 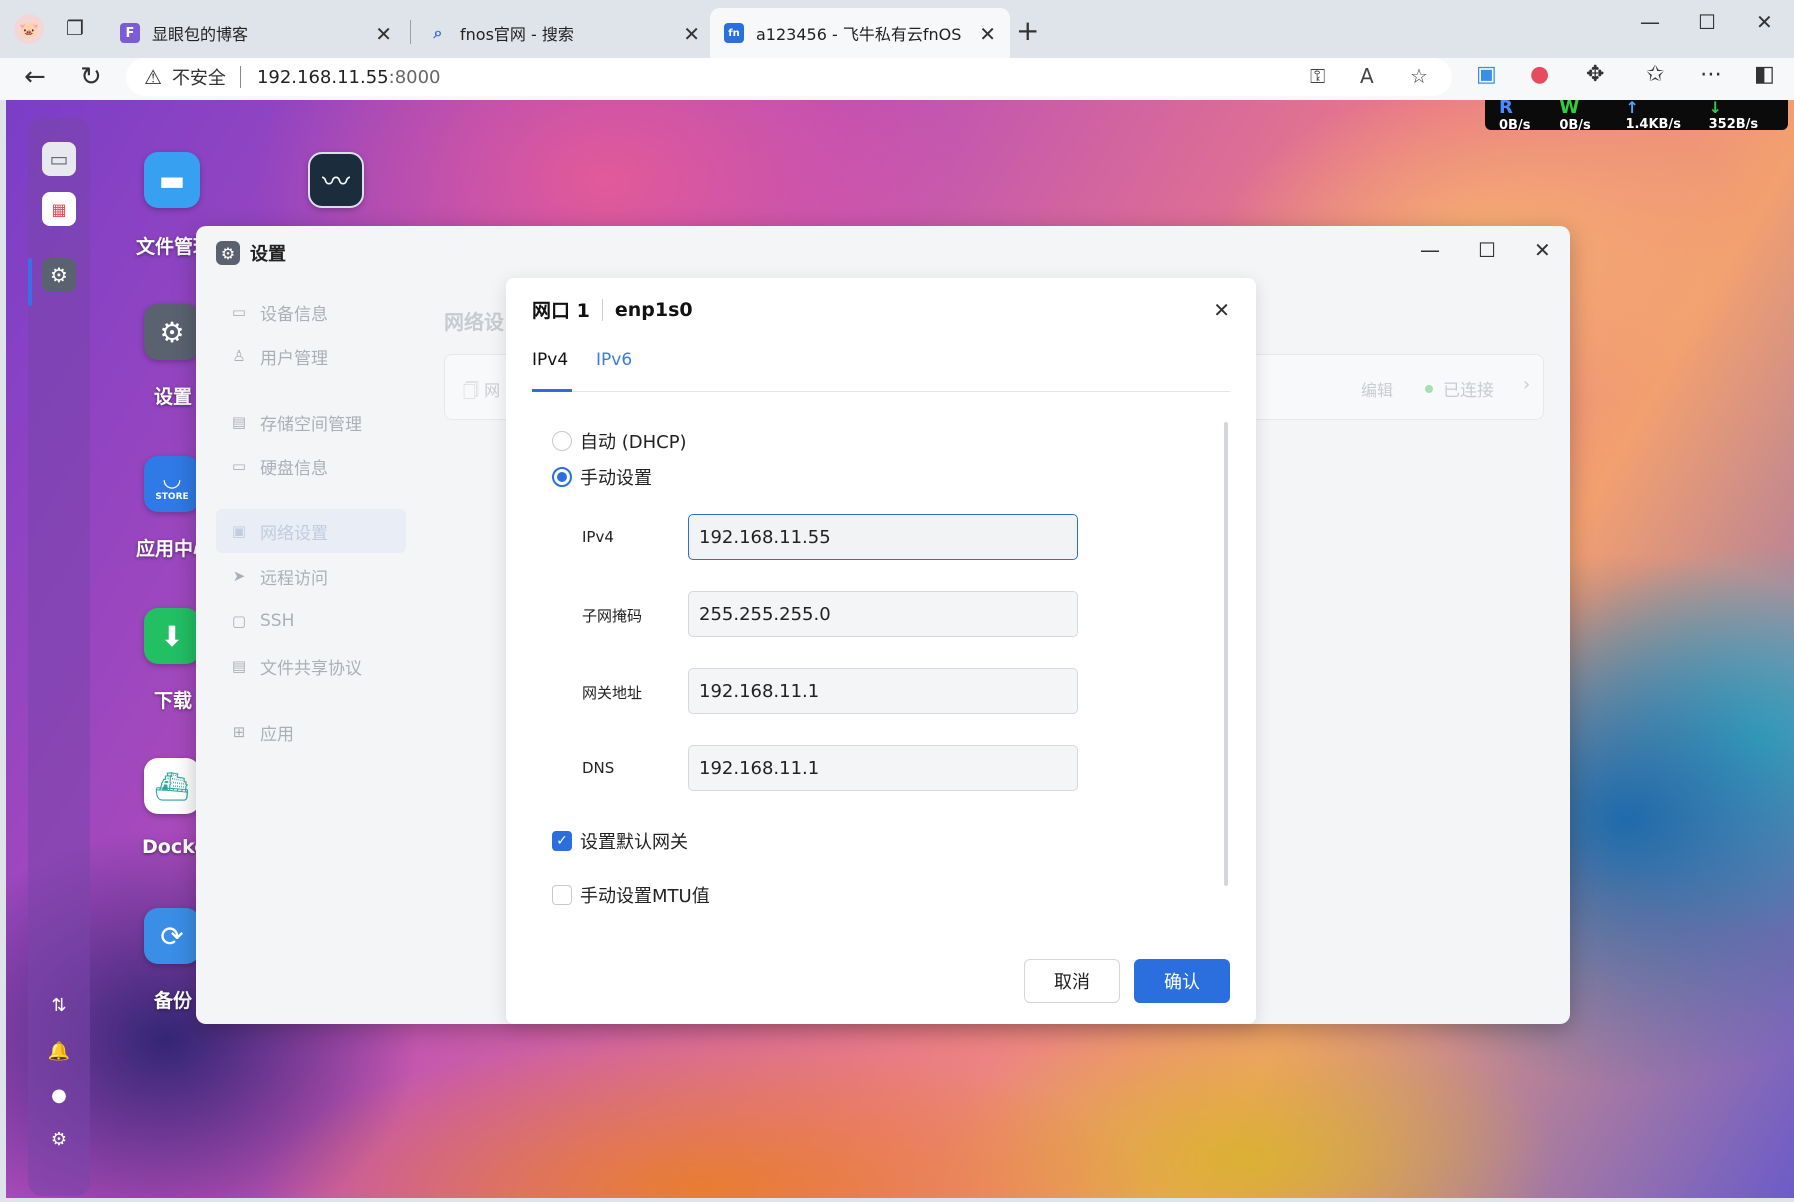 I want to click on extension-color-icon: ●, so click(x=1539, y=74).